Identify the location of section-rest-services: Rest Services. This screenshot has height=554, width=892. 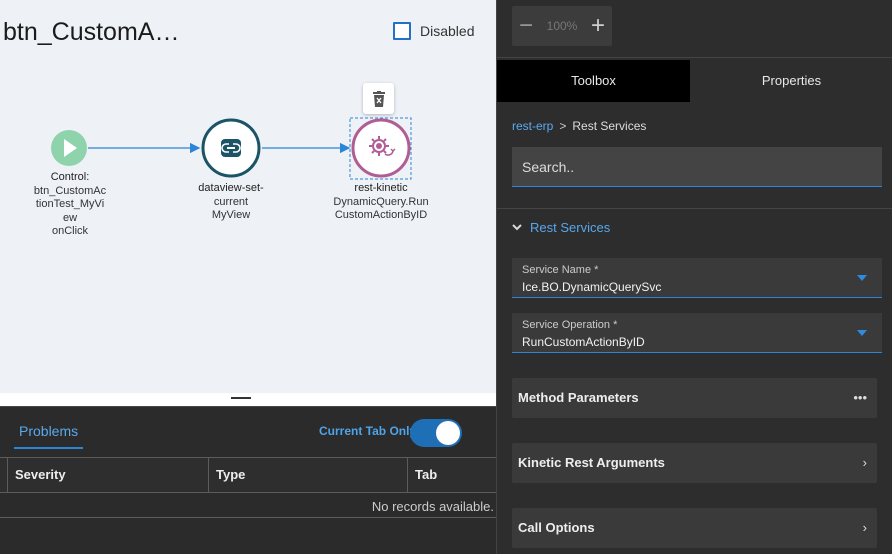
(561, 227).